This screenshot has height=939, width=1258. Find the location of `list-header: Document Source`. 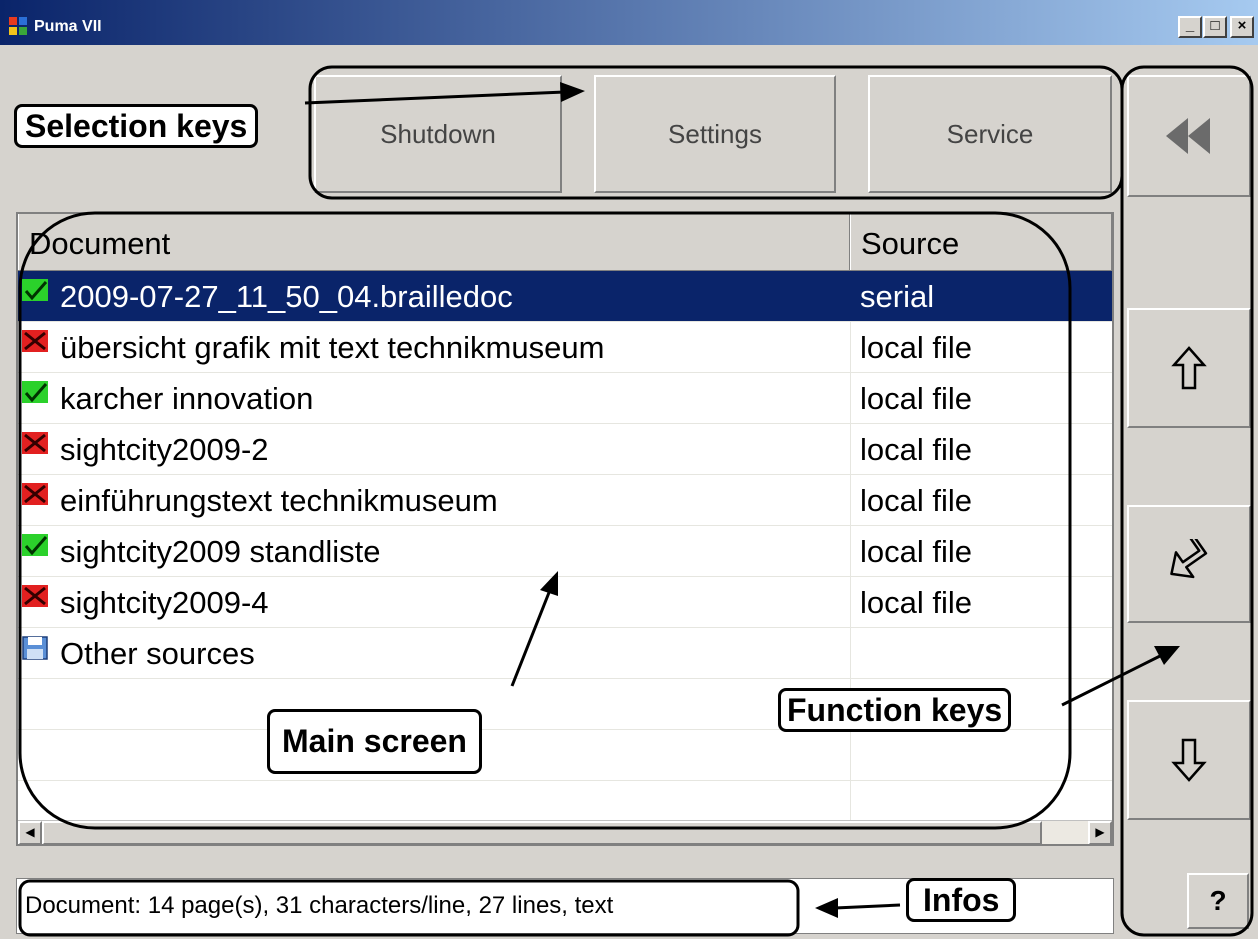

list-header: Document Source is located at coordinates (565, 242).